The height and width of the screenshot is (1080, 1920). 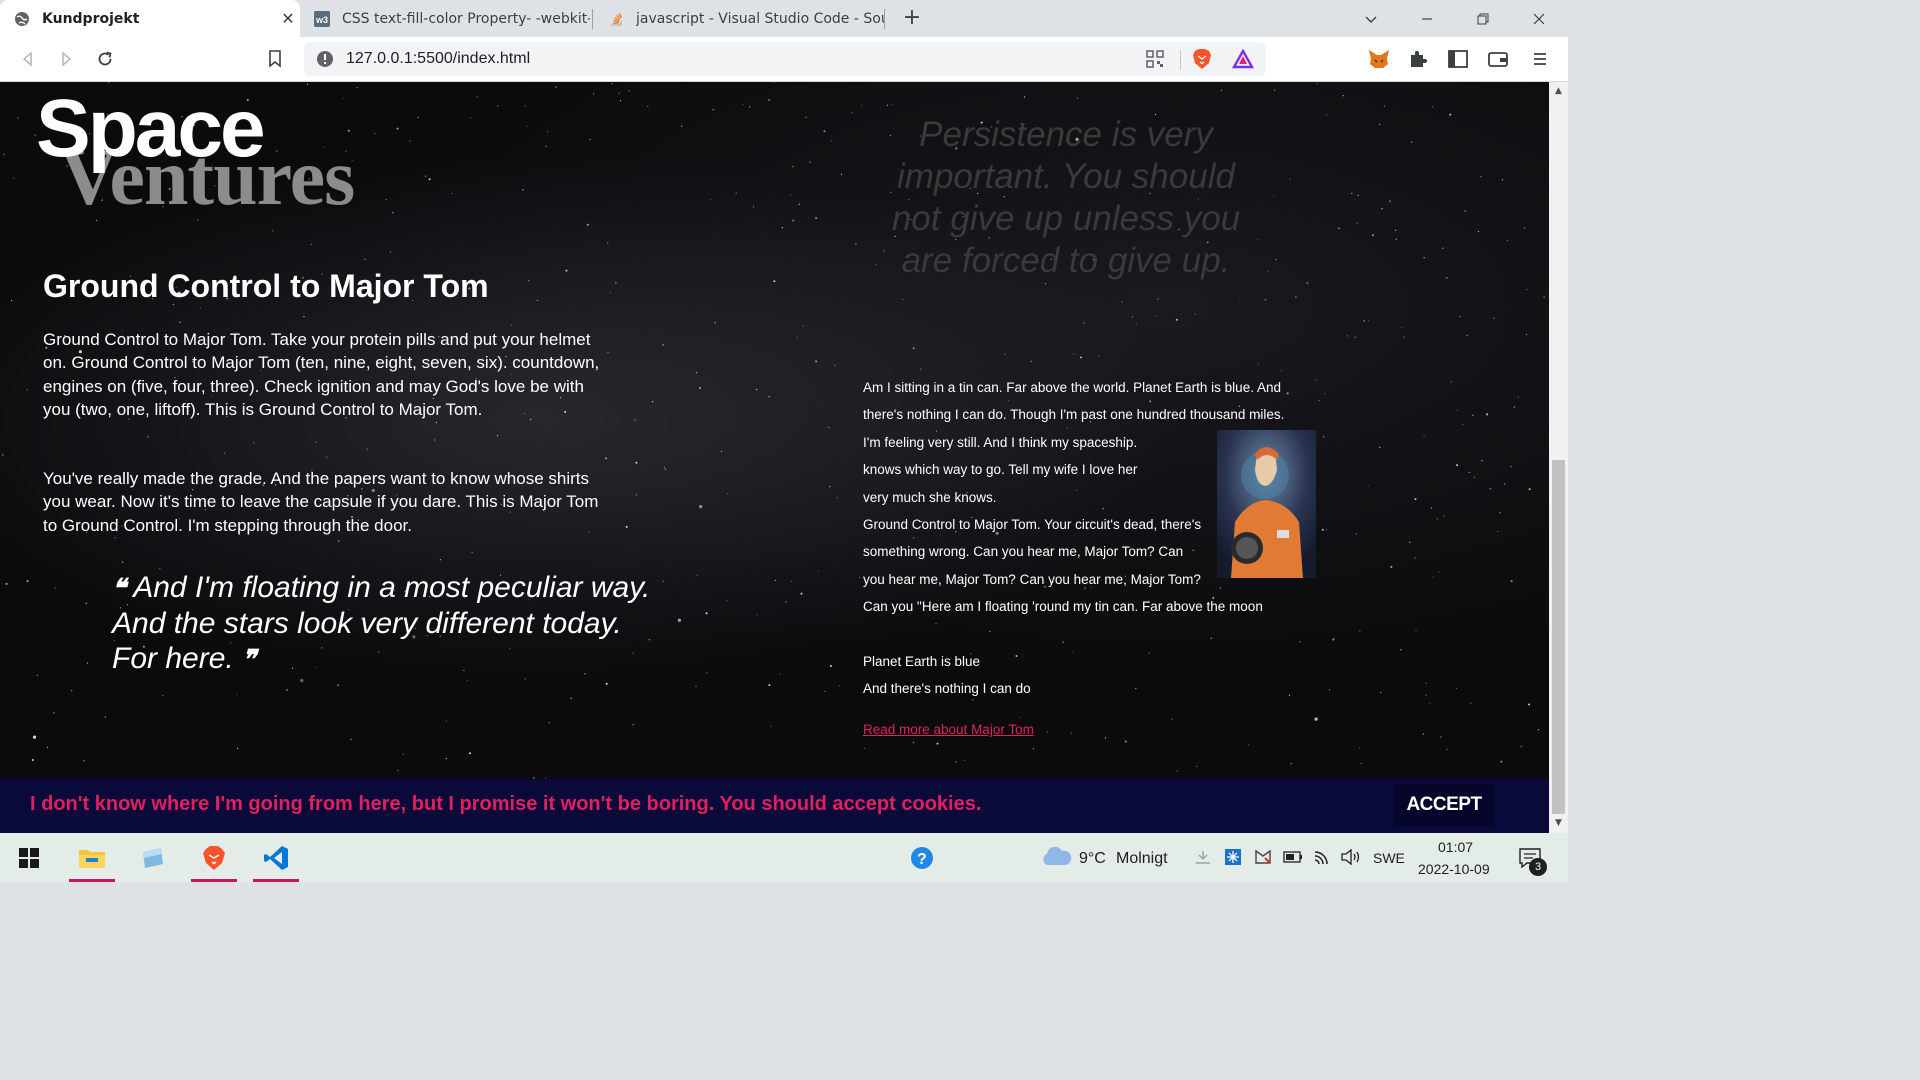 I want to click on close-quote-mark: ❞, so click(x=249, y=659).